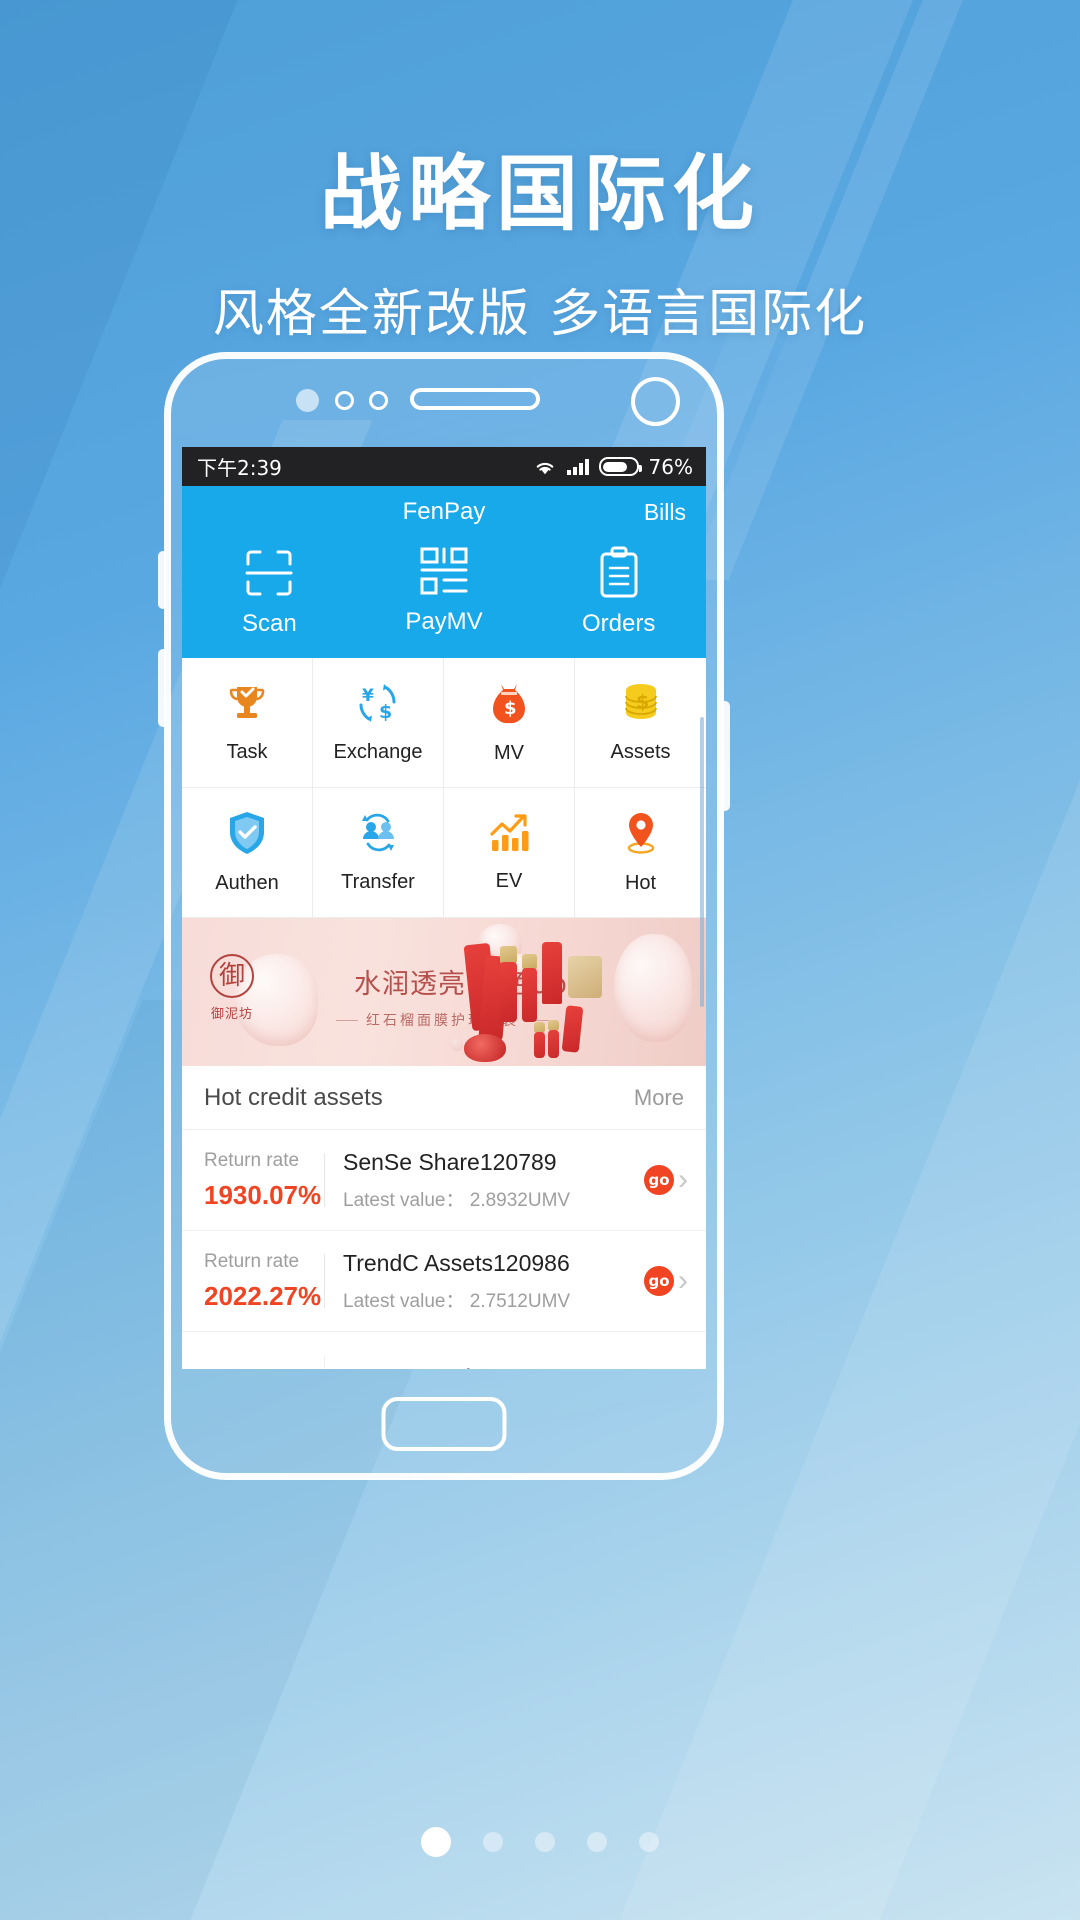 The height and width of the screenshot is (1920, 1080). Describe the element at coordinates (640, 833) in the screenshot. I see `location-pin-icon` at that location.